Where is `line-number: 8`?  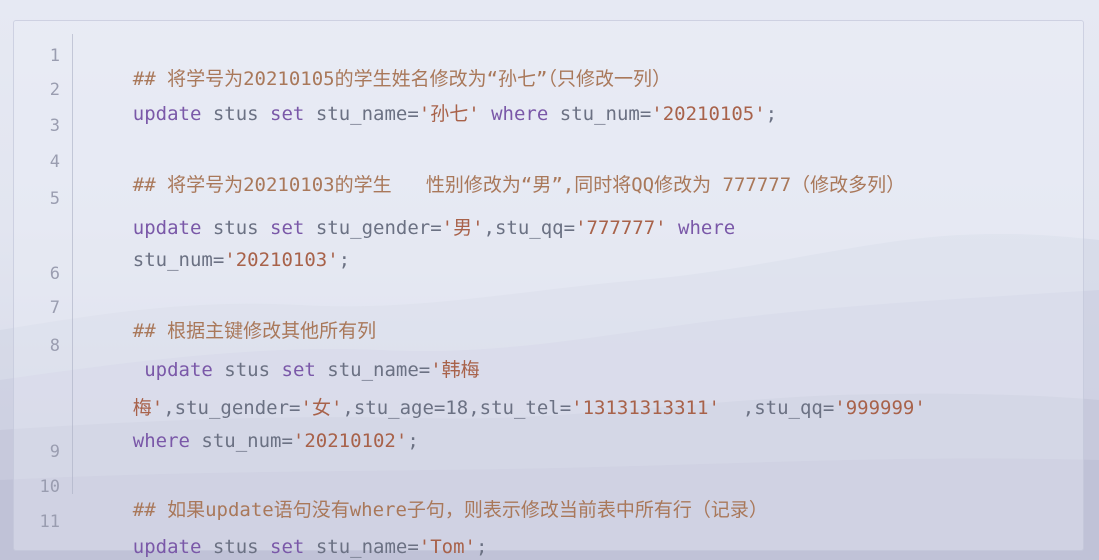
line-number: 8 is located at coordinates (54, 346).